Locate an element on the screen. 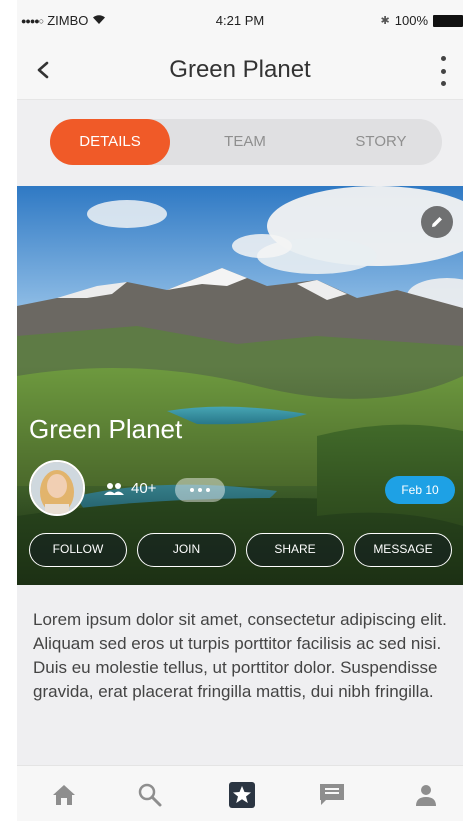 This screenshot has width=463, height=821. group-icon is located at coordinates (114, 488).